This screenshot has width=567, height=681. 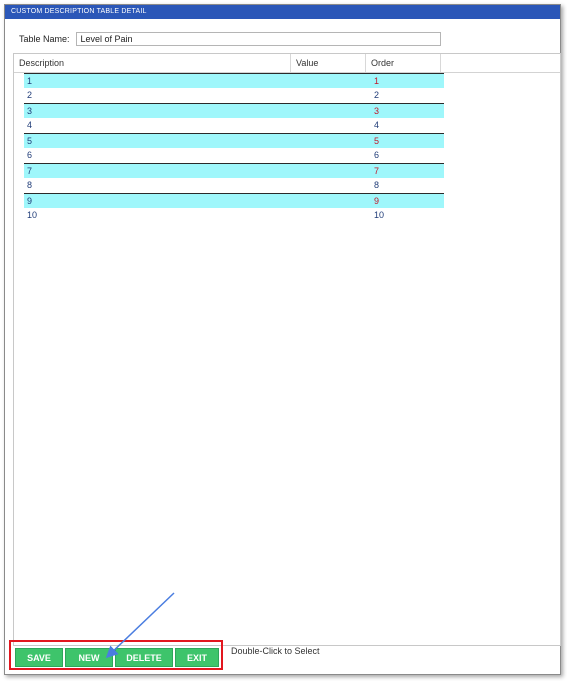 I want to click on row-order: 3, so click(x=377, y=111).